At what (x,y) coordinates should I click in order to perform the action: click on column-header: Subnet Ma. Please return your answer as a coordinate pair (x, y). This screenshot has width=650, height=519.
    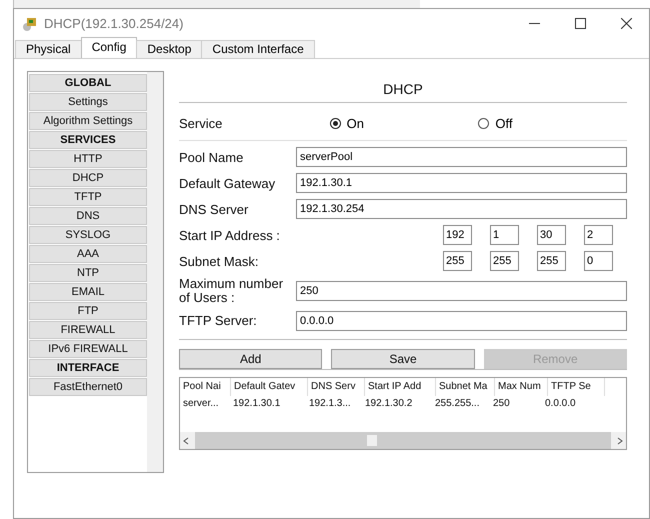
    Looking at the image, I should click on (465, 387).